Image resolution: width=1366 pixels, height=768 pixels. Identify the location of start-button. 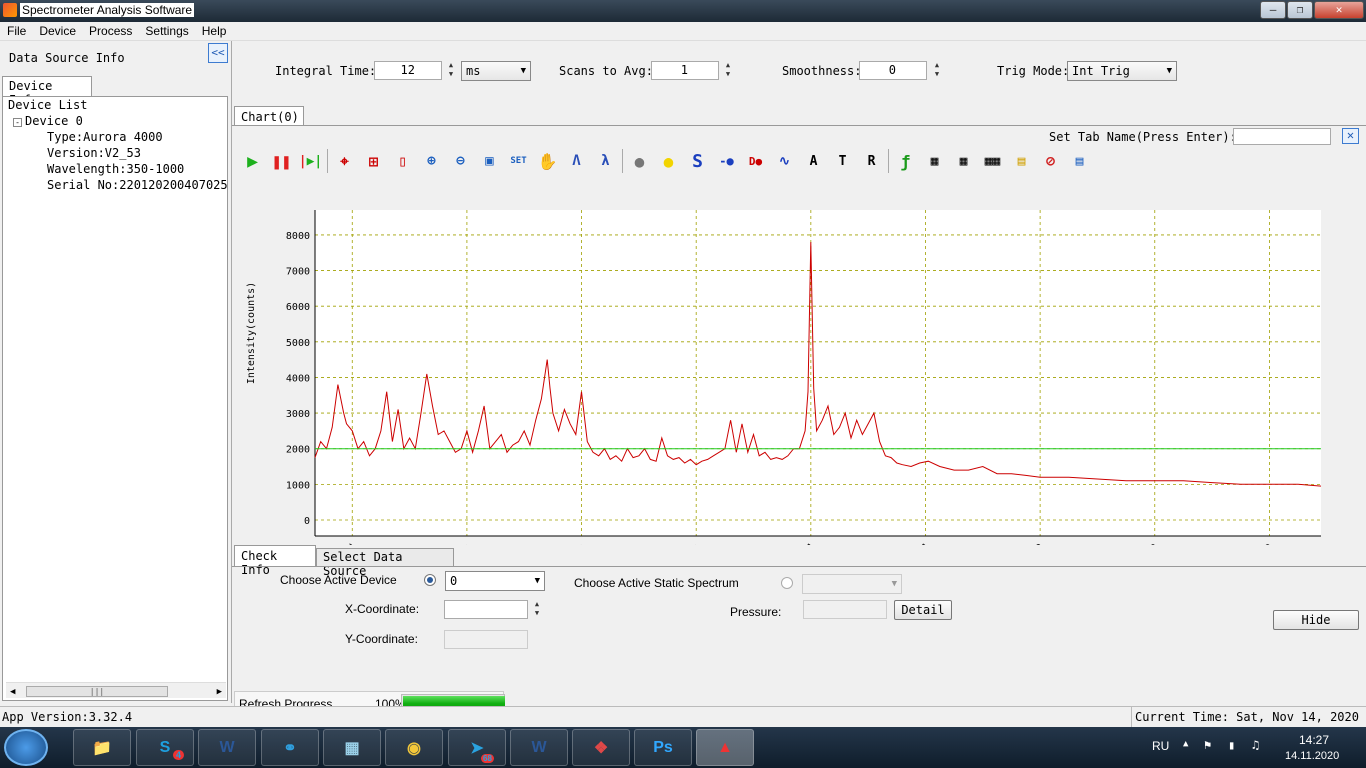
(26, 747).